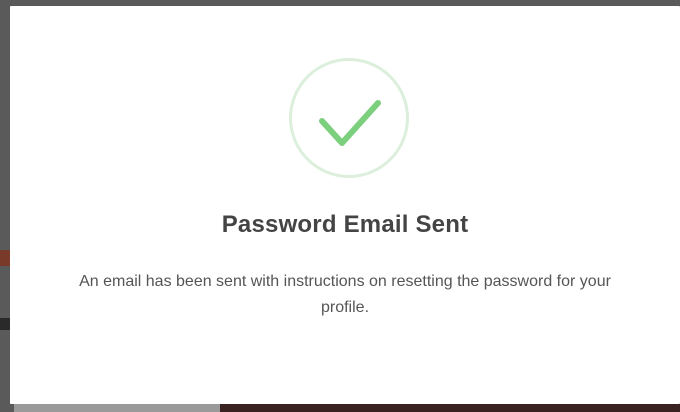 The image size is (680, 412). Describe the element at coordinates (345, 224) in the screenshot. I see `dialog-title: Password Email Sent` at that location.